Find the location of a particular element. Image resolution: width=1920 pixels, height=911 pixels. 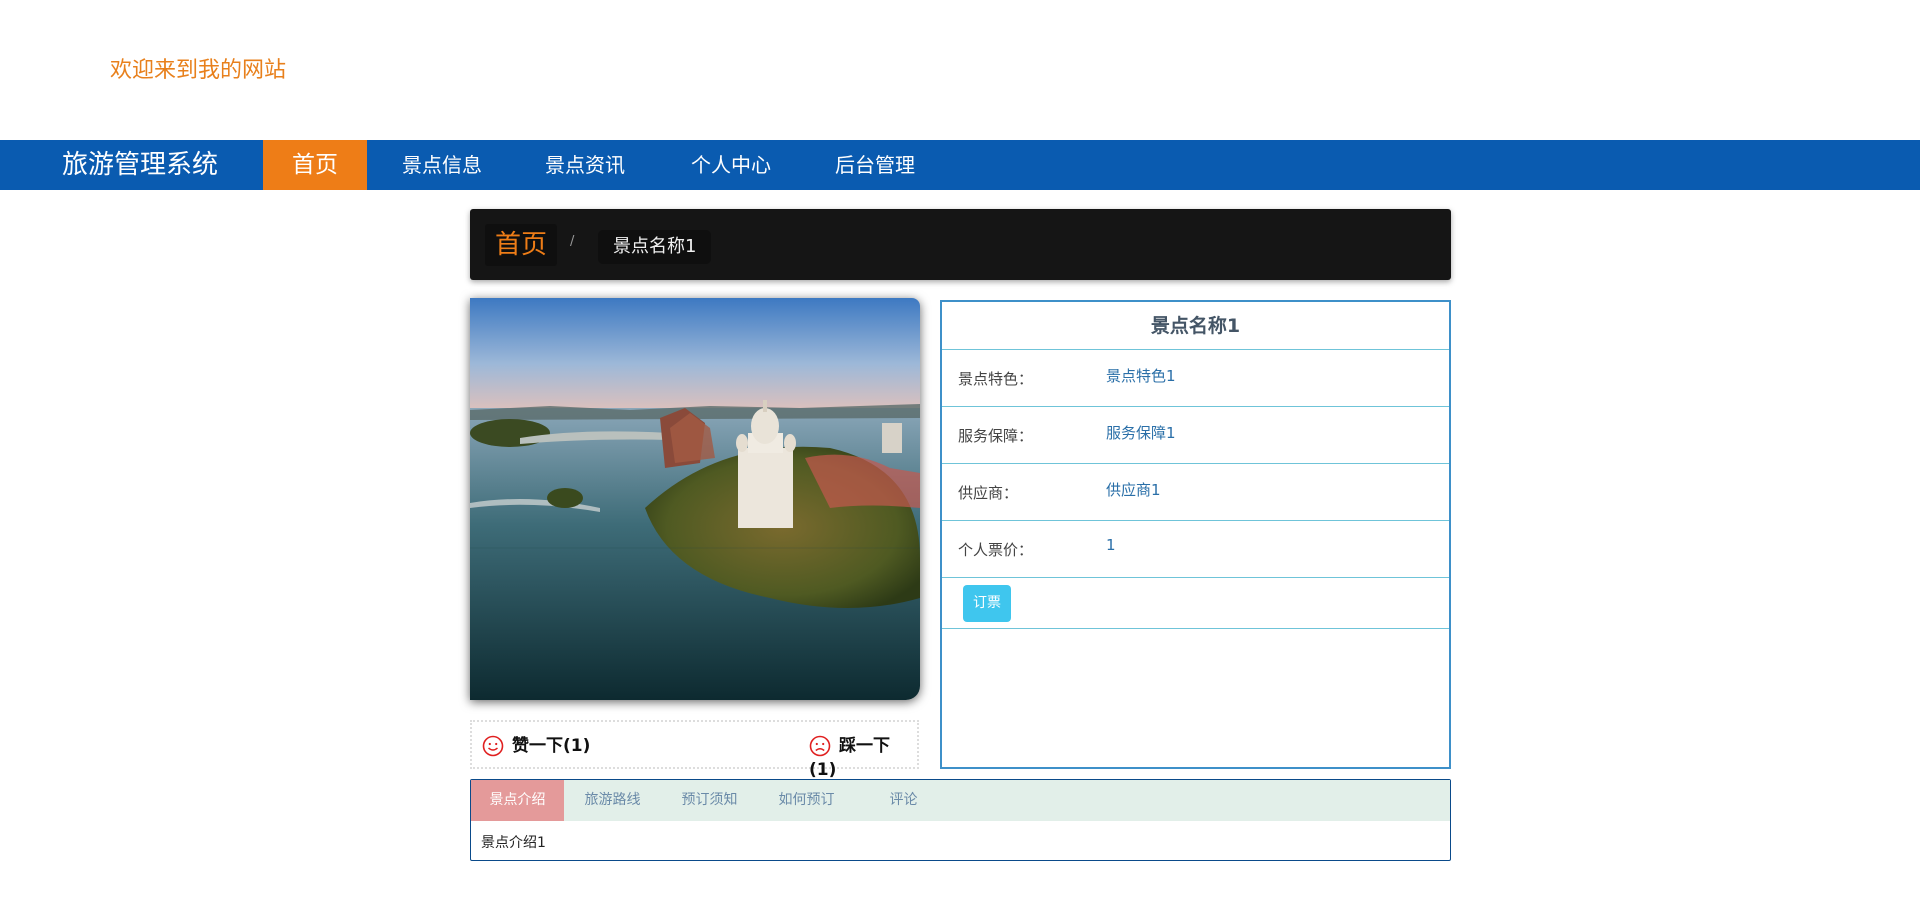

detail-tabs: 景点介绍 旅游路线 预订须知 如何预订 评论 景点介绍1 is located at coordinates (960, 820).